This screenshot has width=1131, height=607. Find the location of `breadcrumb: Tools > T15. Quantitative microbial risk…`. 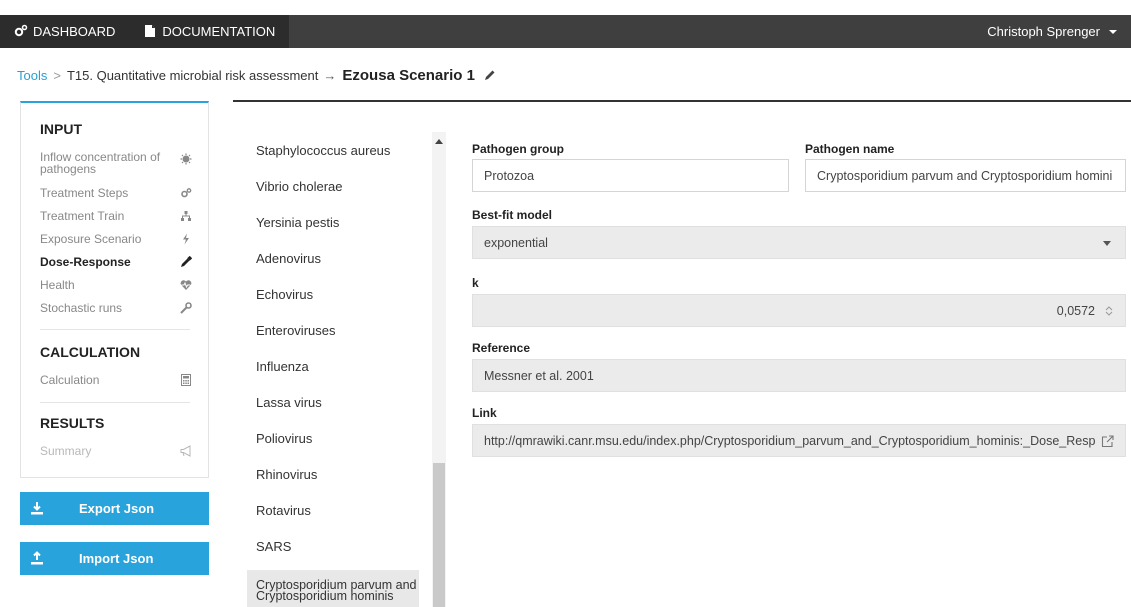

breadcrumb: Tools > T15. Quantitative microbial risk… is located at coordinates (256, 75).